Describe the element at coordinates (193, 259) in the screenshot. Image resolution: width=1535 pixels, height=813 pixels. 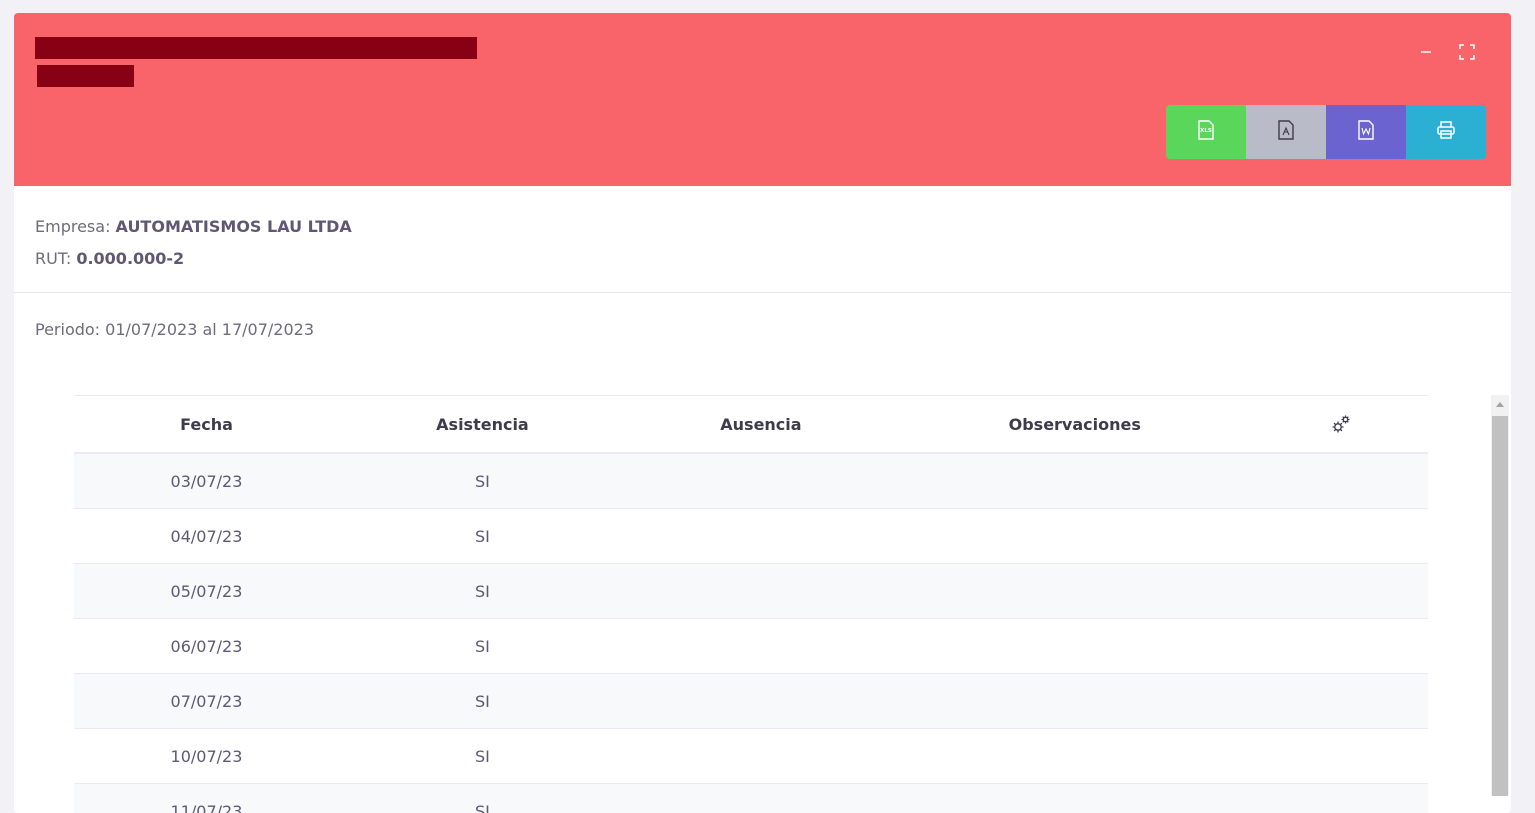
I see `company-rut-line: RUT: 0.000.000-2` at that location.